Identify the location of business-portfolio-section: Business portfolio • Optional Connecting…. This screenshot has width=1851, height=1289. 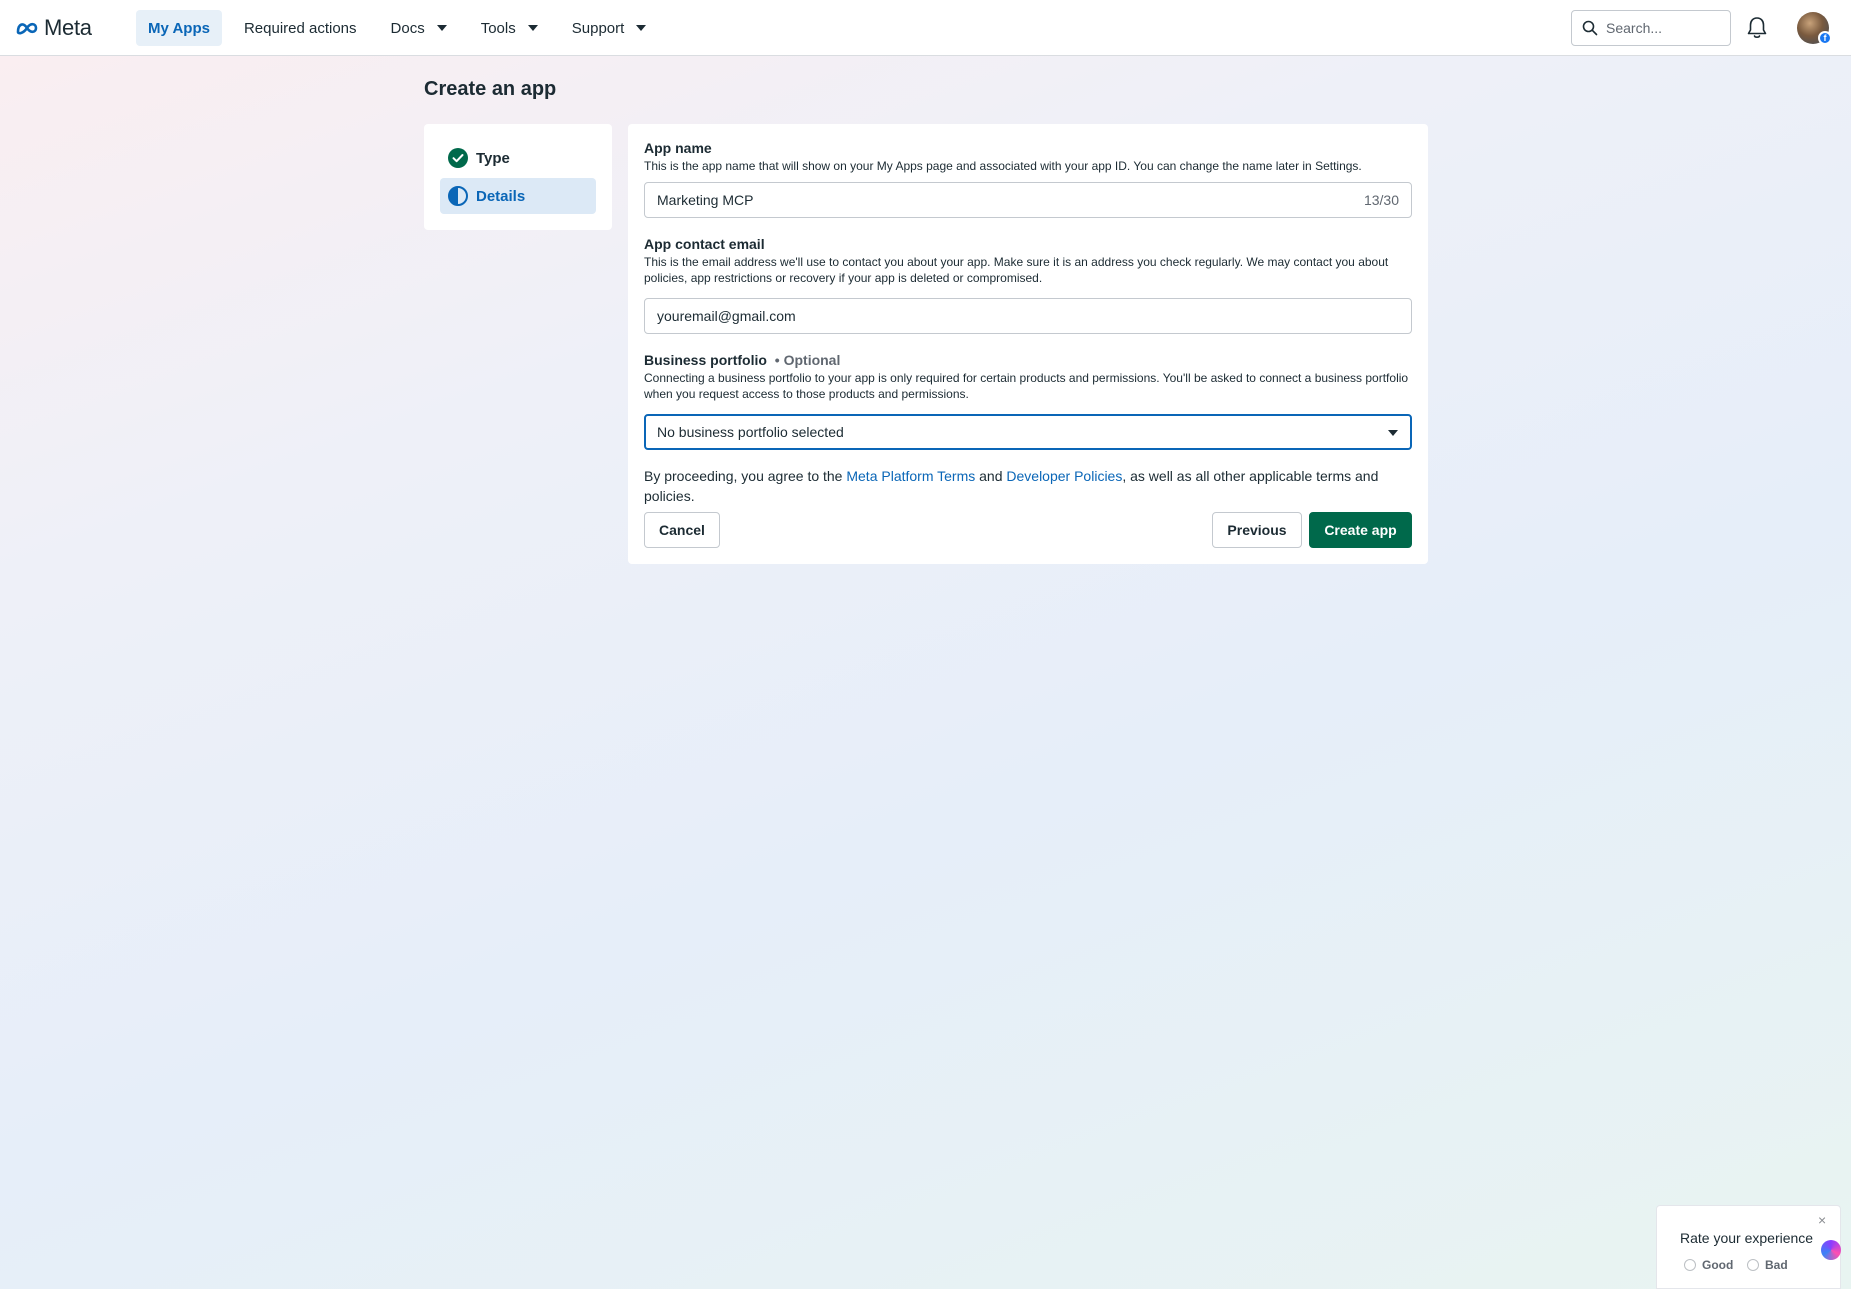
(1028, 401).